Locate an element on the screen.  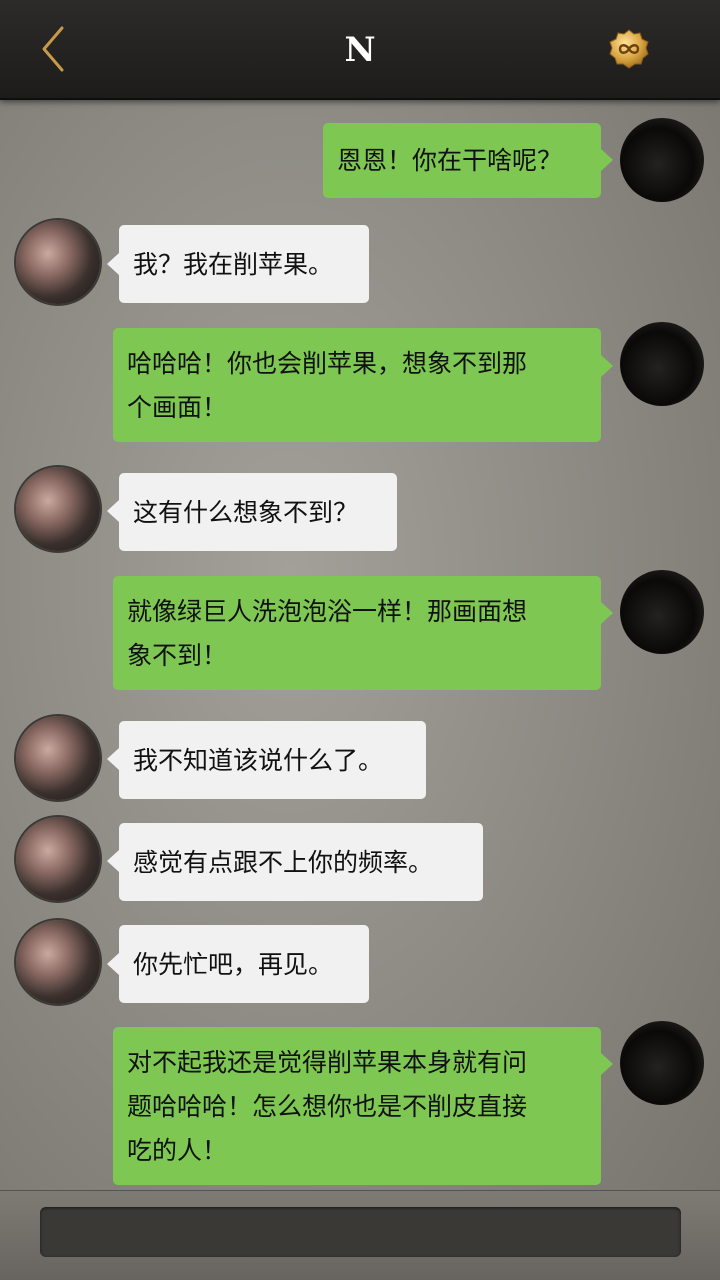
infinity-badge-button is located at coordinates (629, 49).